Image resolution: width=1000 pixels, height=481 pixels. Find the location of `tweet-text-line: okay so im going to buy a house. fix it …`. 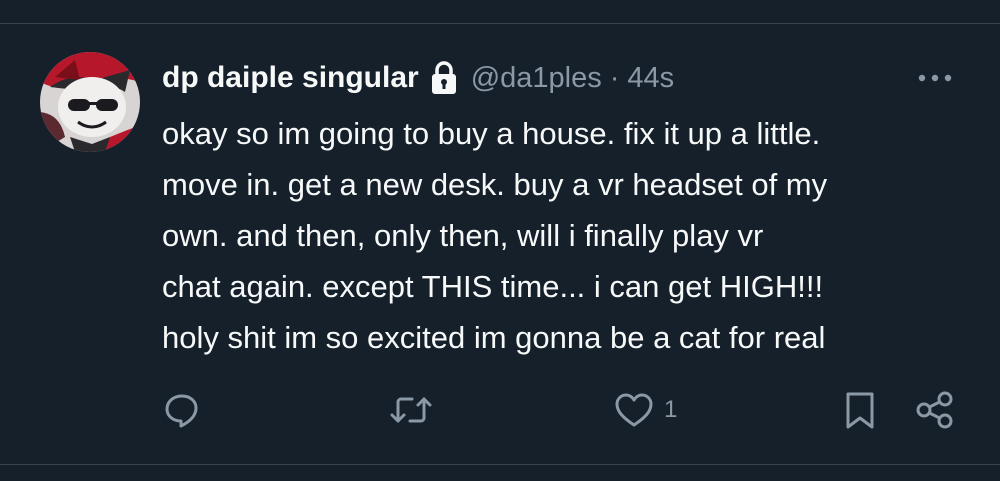

tweet-text-line: okay so im going to buy a house. fix it … is located at coordinates (491, 133).